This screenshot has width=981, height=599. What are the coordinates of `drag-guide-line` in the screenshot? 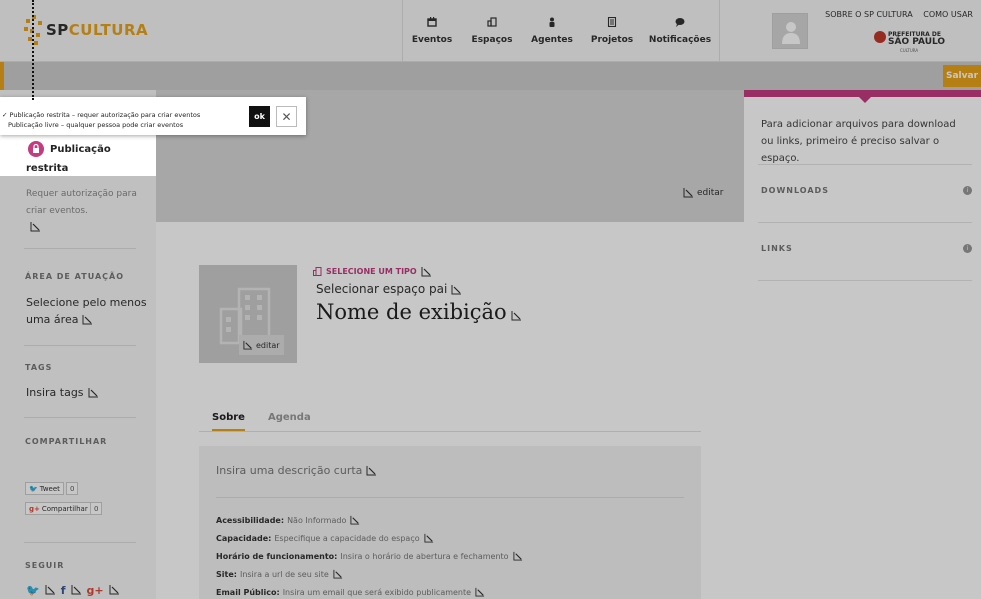 It's located at (33, 50).